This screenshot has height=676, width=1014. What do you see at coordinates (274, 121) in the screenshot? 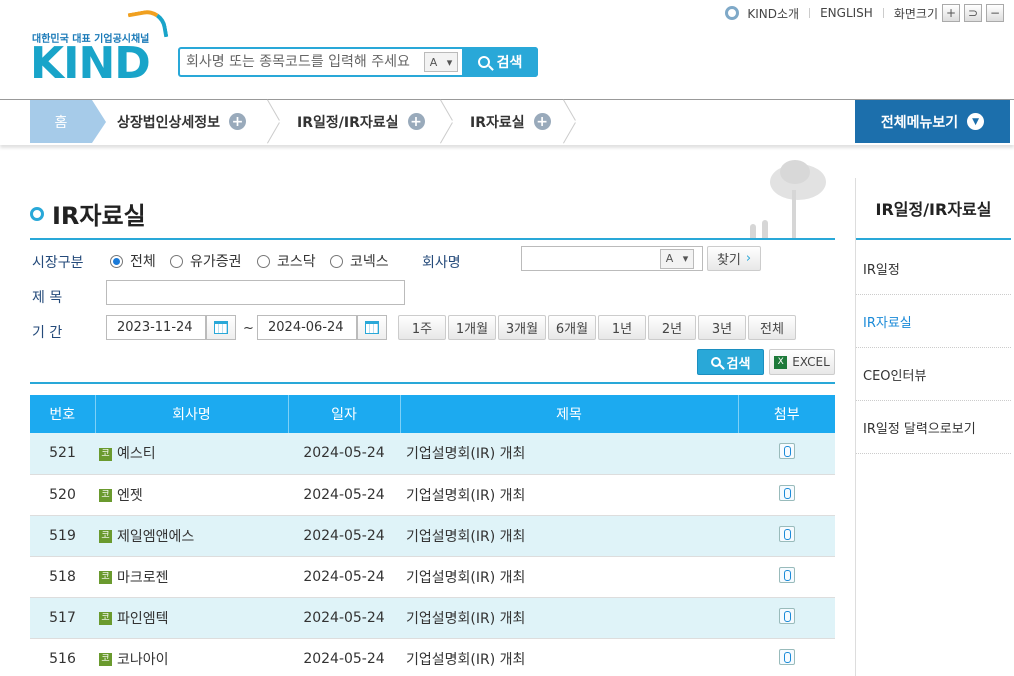
I see `chevron-divider` at bounding box center [274, 121].